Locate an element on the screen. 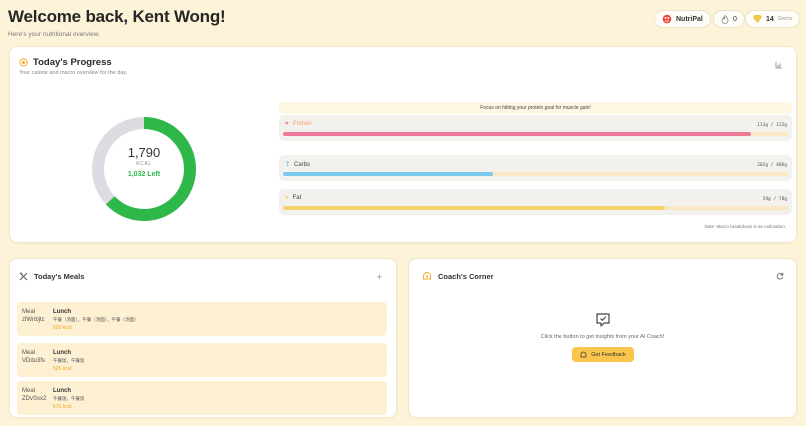 The width and height of the screenshot is (806, 426). streak-badge: 0 is located at coordinates (729, 19).